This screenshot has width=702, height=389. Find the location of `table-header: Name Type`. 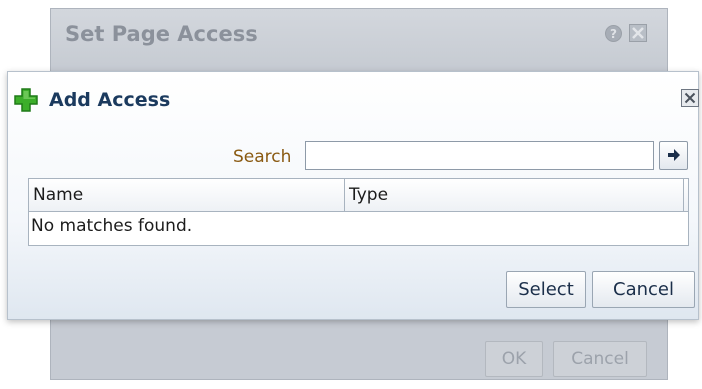

table-header: Name Type is located at coordinates (358, 195).